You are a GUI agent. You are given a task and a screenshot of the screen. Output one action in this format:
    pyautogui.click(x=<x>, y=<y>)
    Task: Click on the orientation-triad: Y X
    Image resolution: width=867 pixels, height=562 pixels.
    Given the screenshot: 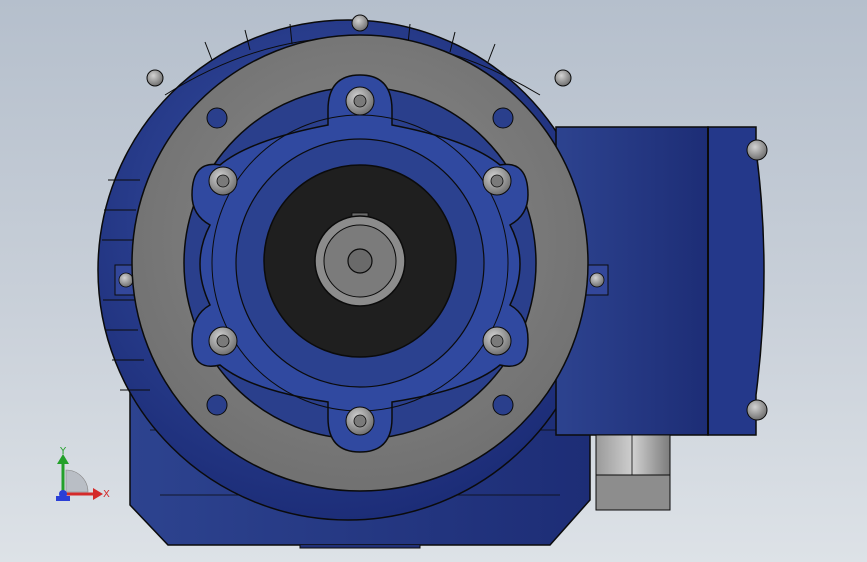 What is the action you would take?
    pyautogui.click(x=83, y=473)
    